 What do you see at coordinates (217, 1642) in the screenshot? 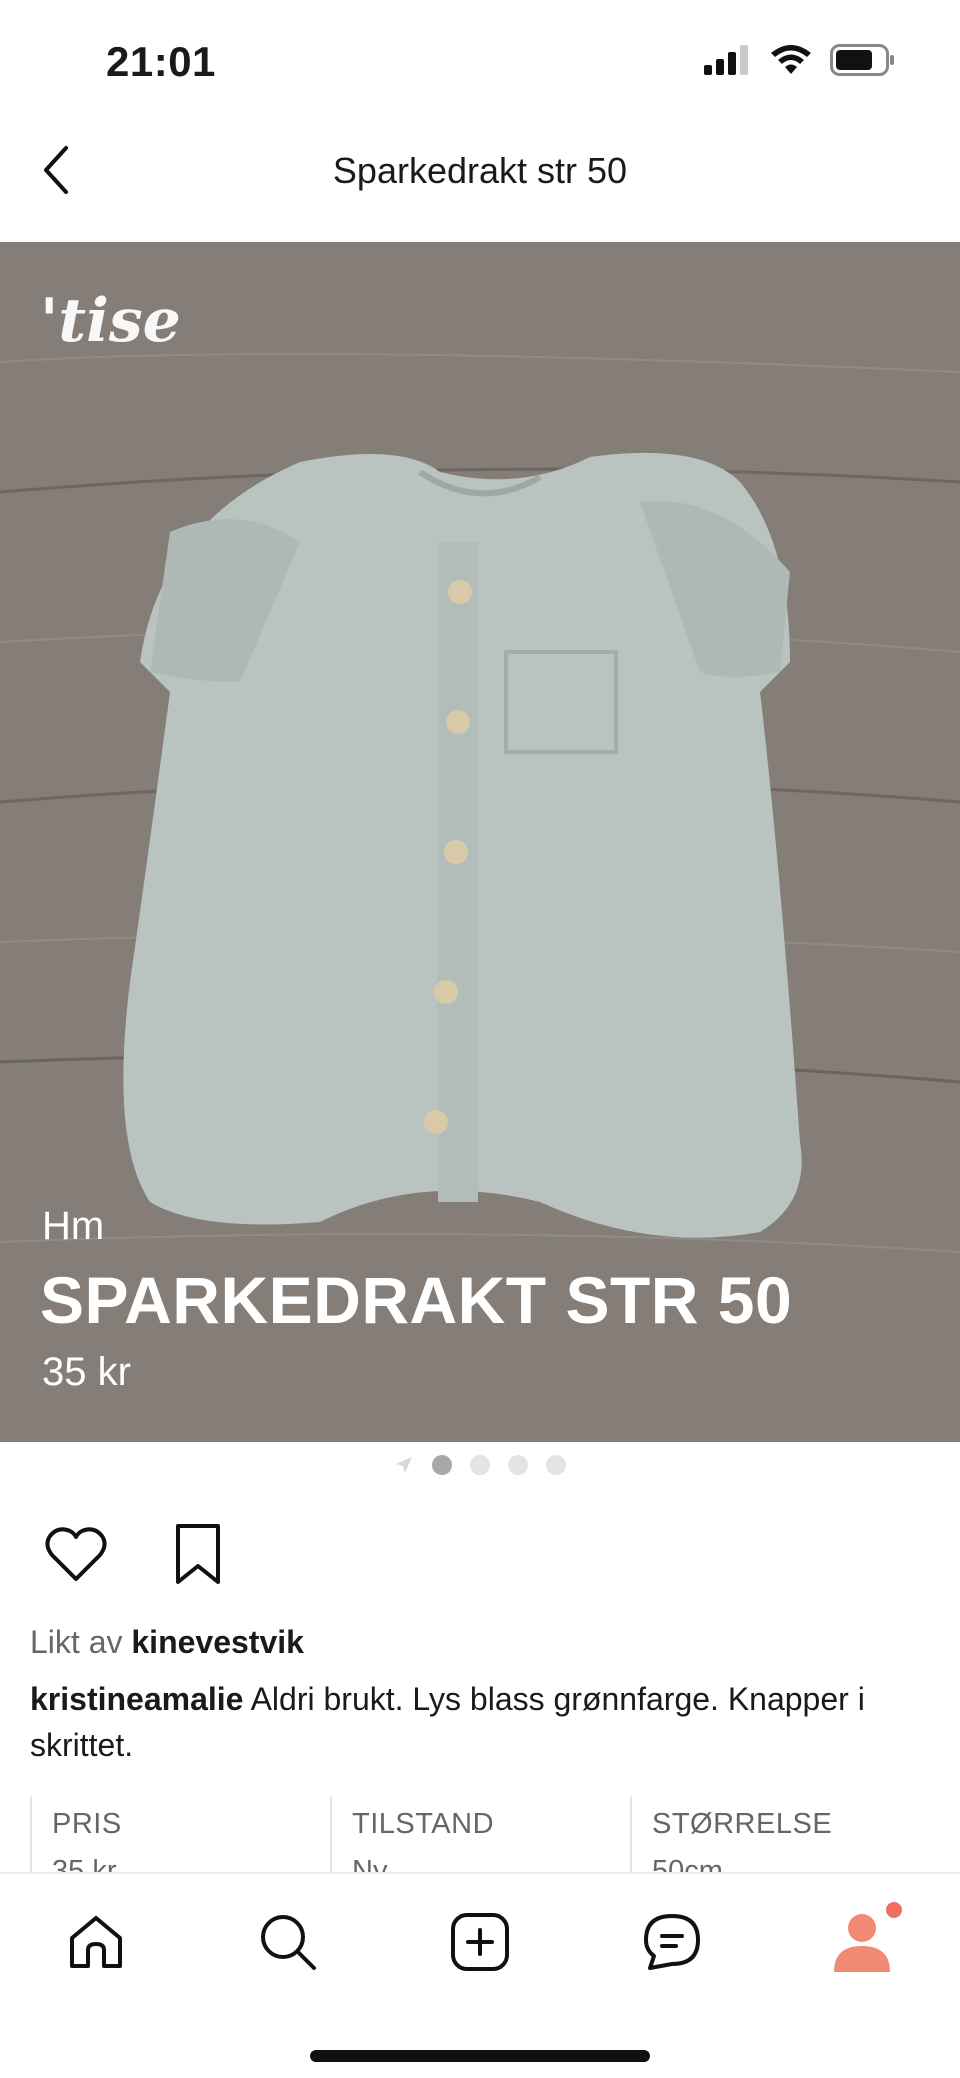
I see `liked-user-link: kinevestvik` at bounding box center [217, 1642].